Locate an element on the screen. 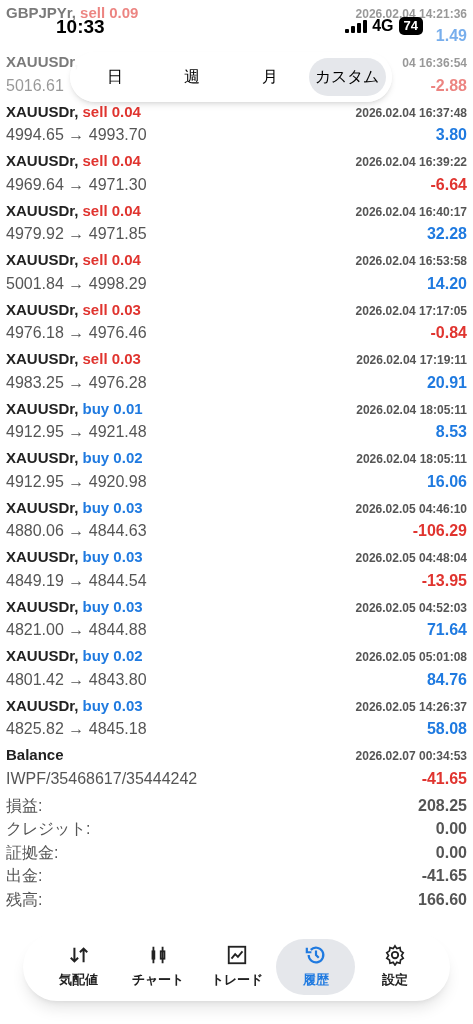  period-tab: カスタム is located at coordinates (347, 77).